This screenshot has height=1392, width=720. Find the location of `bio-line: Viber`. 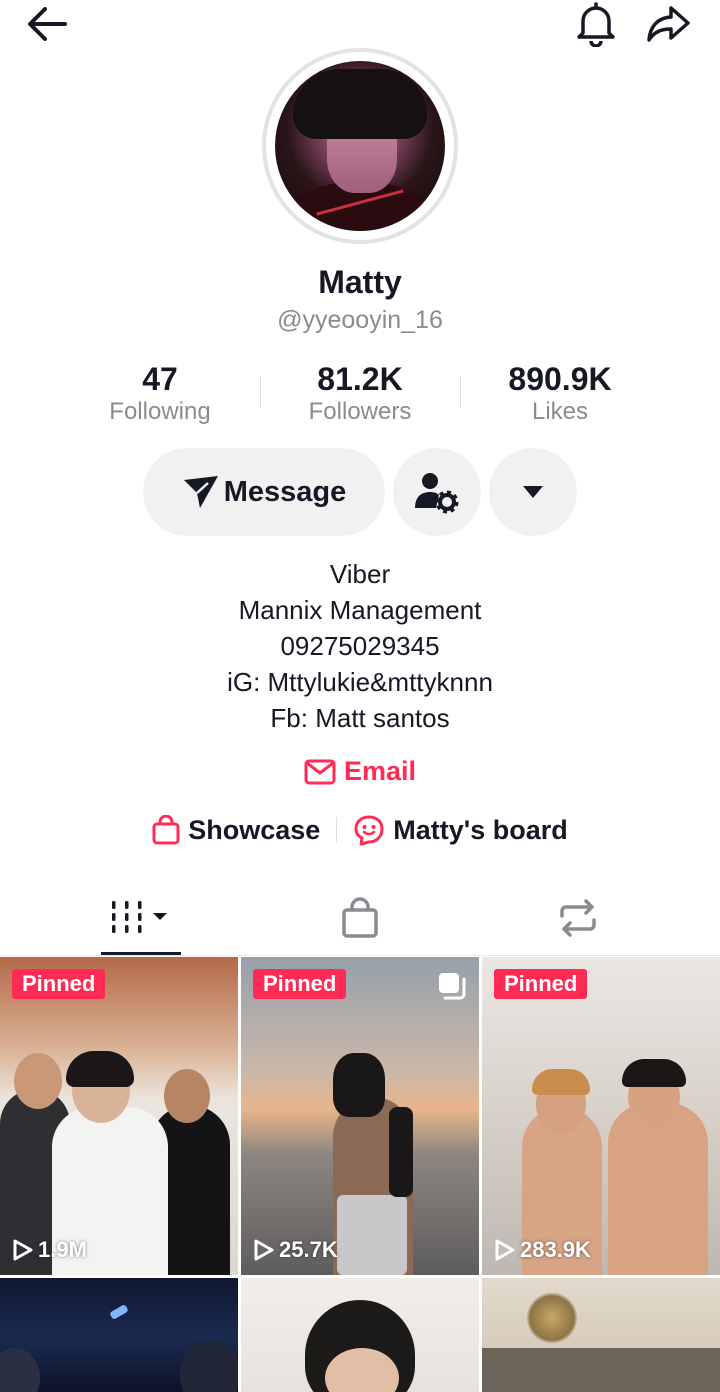

bio-line: Viber is located at coordinates (360, 574).